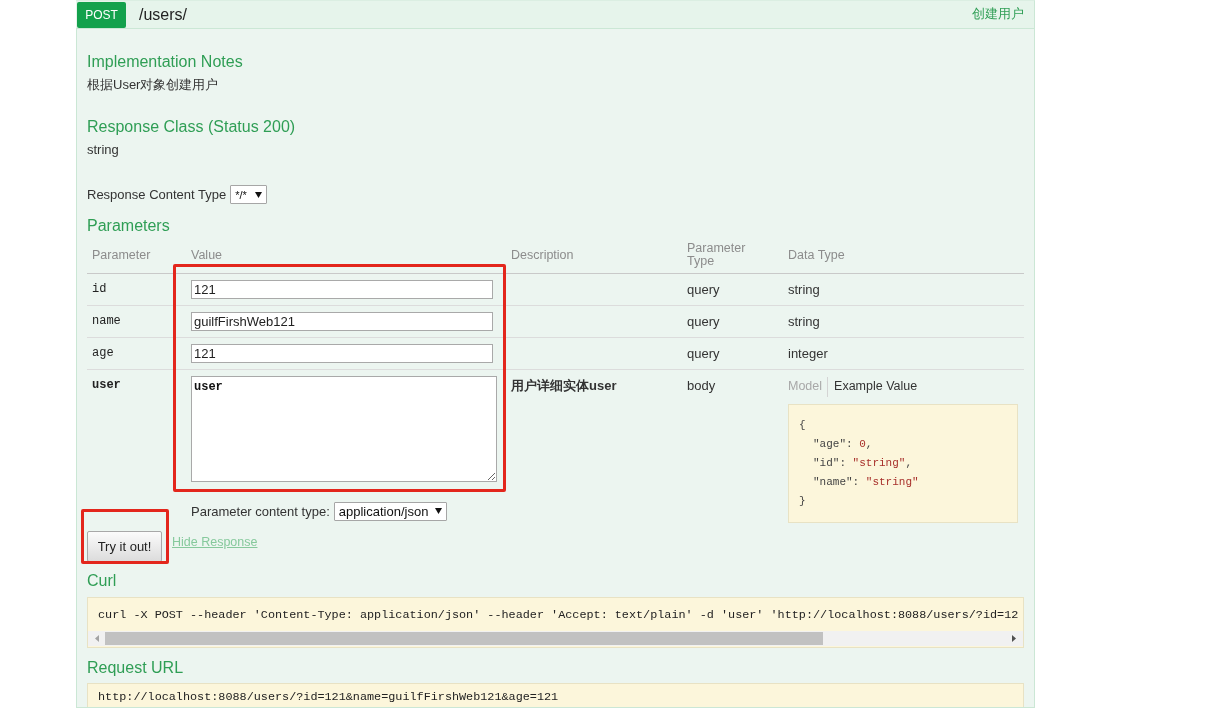 This screenshot has width=1219, height=708. What do you see at coordinates (135, 667) in the screenshot?
I see `section-heading: Request URL` at bounding box center [135, 667].